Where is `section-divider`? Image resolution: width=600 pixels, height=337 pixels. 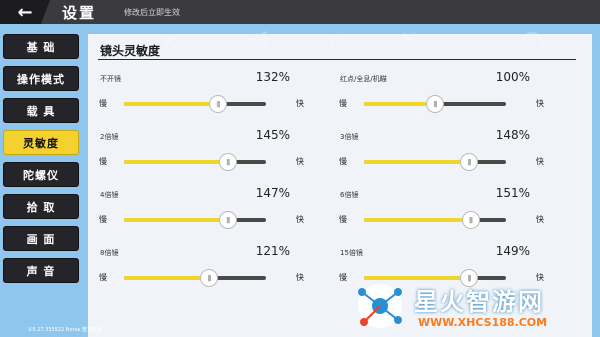 section-divider is located at coordinates (337, 59).